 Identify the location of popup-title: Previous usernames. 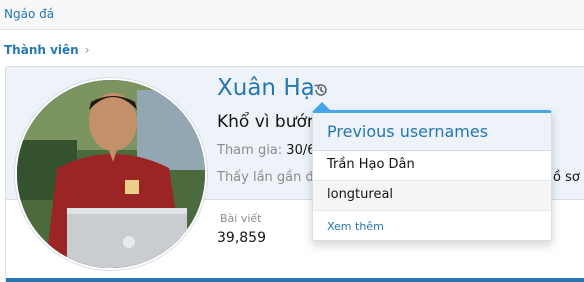
(432, 132).